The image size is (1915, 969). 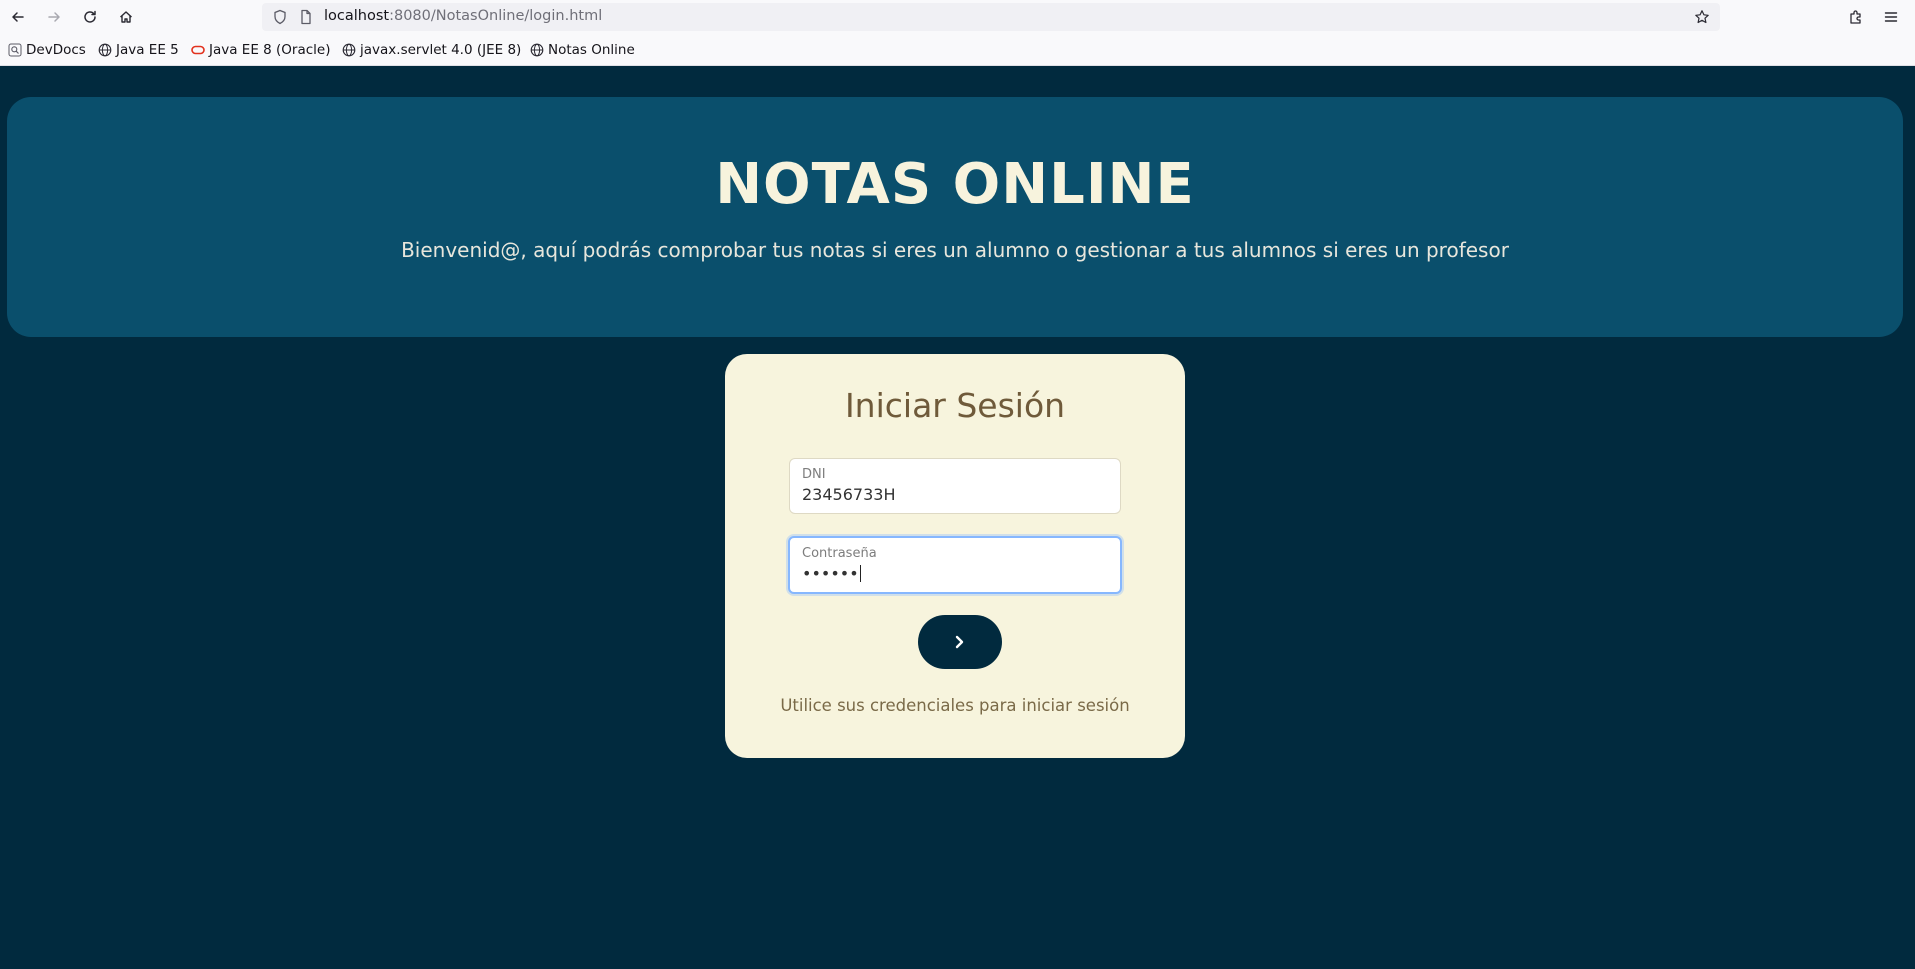 What do you see at coordinates (270, 50) in the screenshot?
I see `bookmark-label: Java EE 8 (Oracle)` at bounding box center [270, 50].